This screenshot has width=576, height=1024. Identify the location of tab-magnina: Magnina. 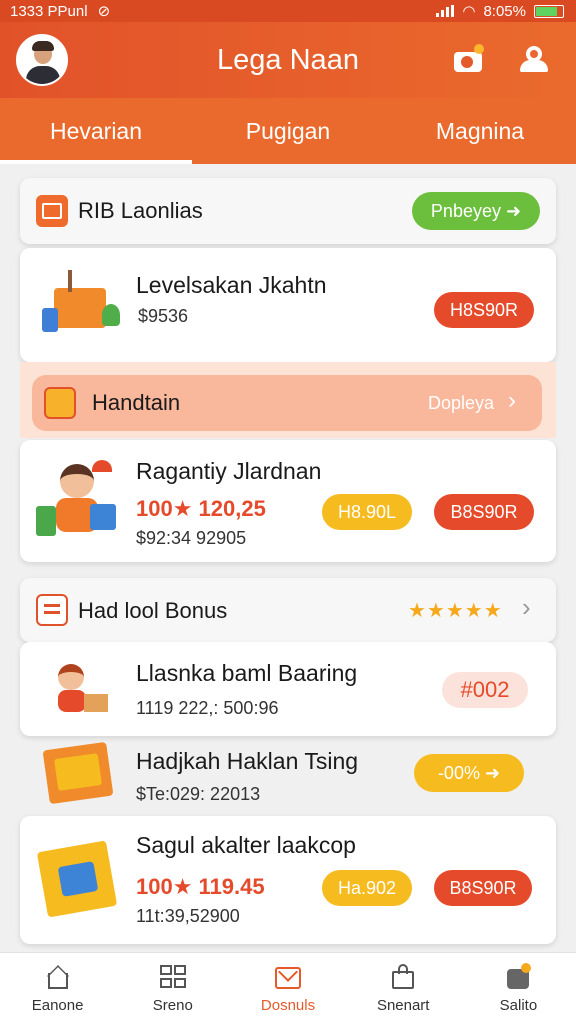
(480, 131).